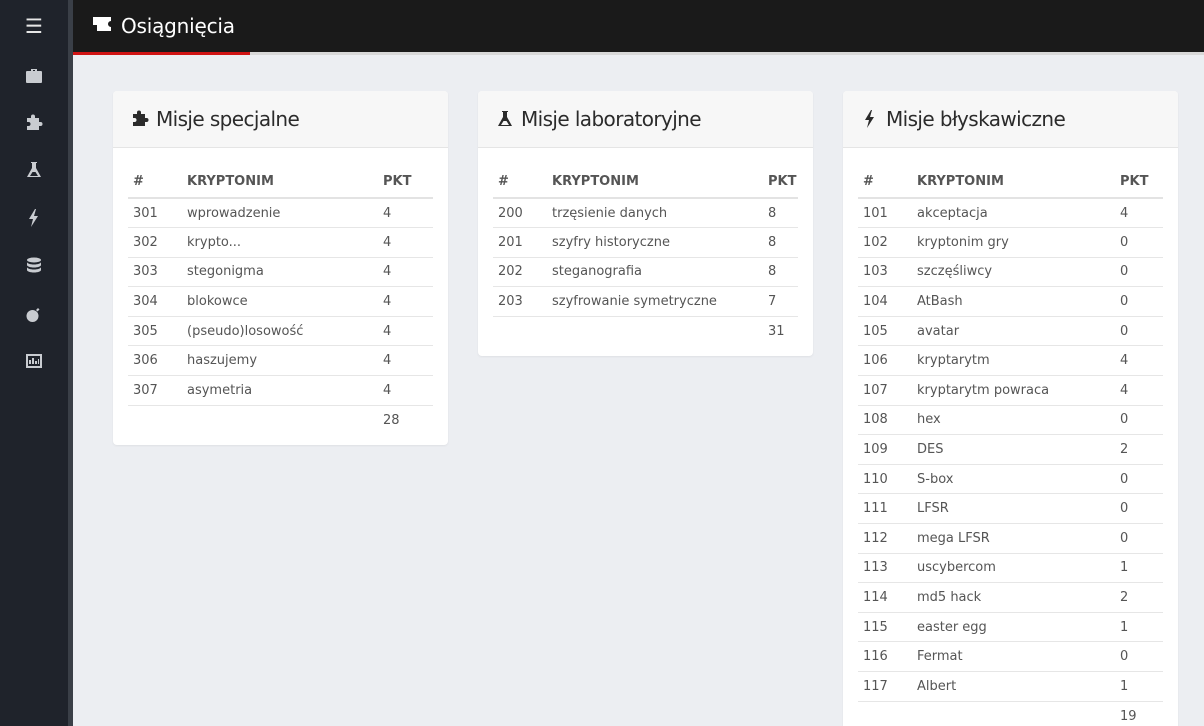 Image resolution: width=1204 pixels, height=726 pixels. What do you see at coordinates (34, 266) in the screenshot?
I see `sidebar-item-database` at bounding box center [34, 266].